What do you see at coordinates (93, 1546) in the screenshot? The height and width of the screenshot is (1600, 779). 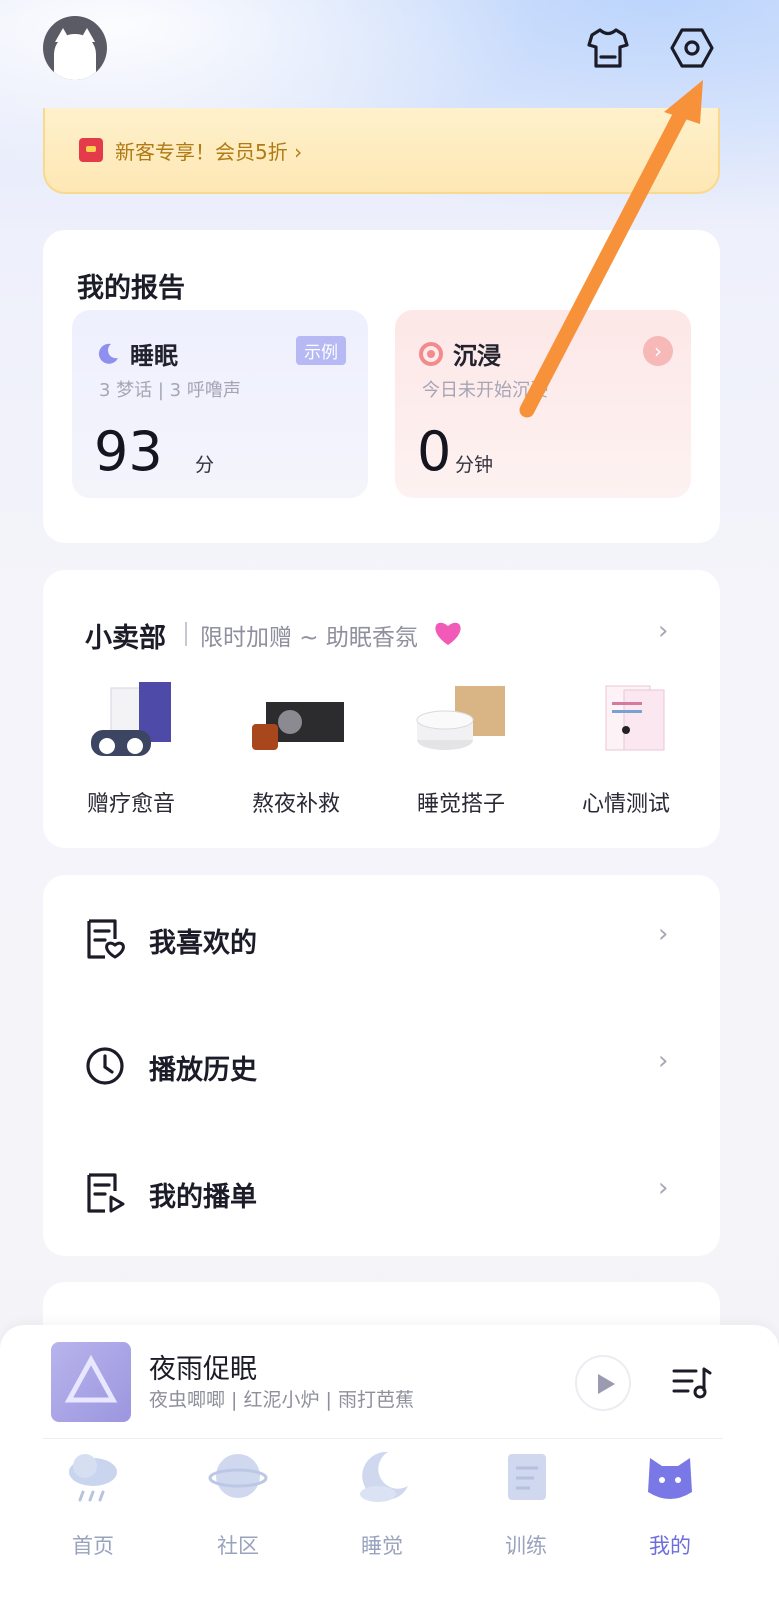 I see `tab-label: 首页` at bounding box center [93, 1546].